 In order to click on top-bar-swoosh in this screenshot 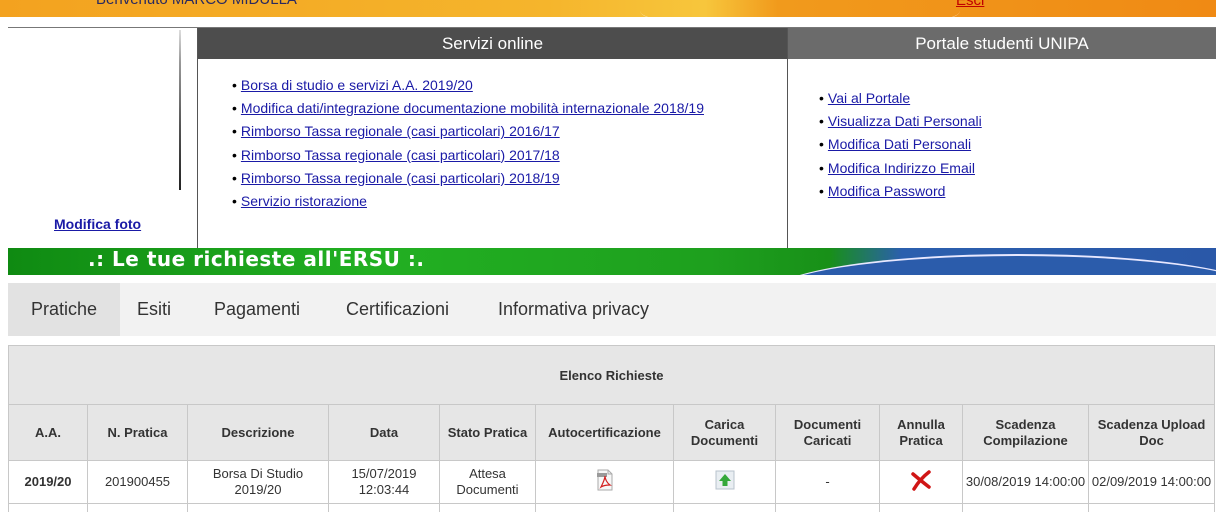, I will do `click(800, 8)`.